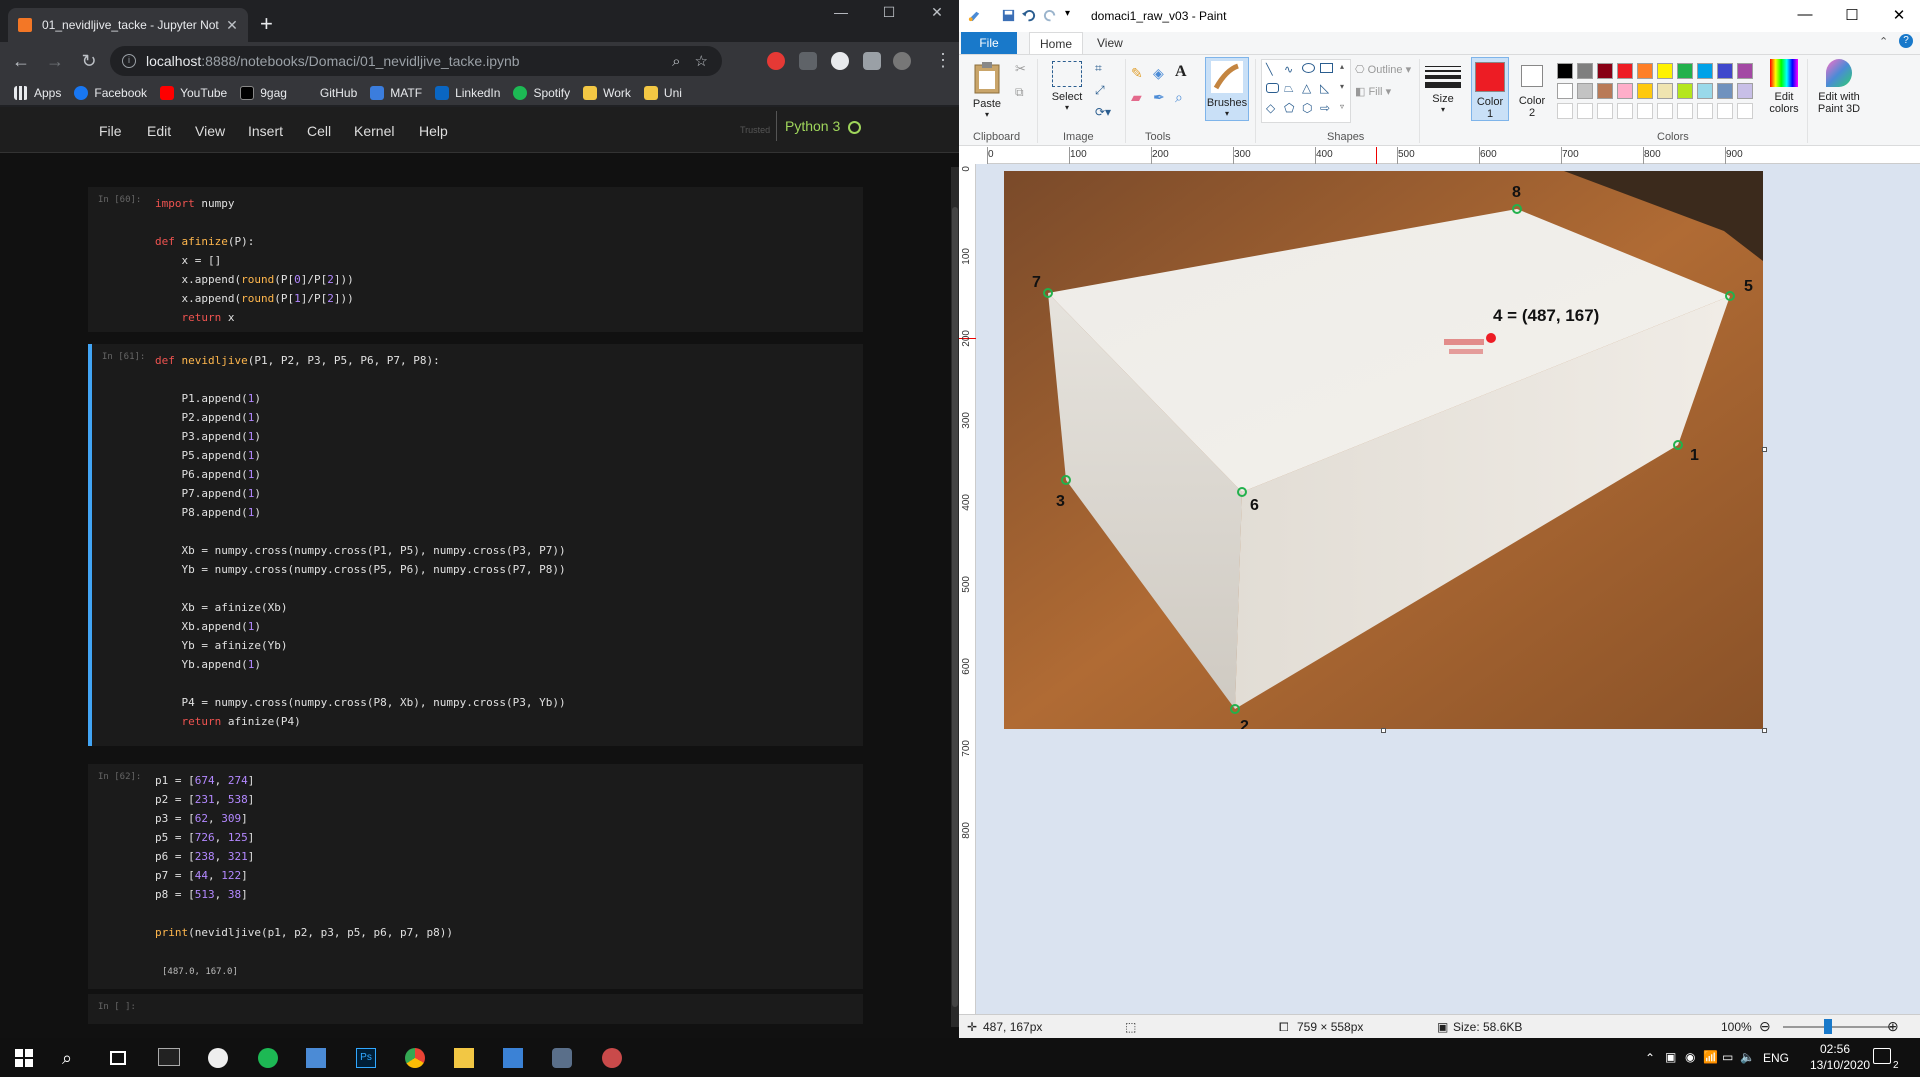 The height and width of the screenshot is (1077, 1920). What do you see at coordinates (128, 25) in the screenshot?
I see `tab-jupyter-notebook: 01_nevidljive_tacke - Jupyter Not ✕` at bounding box center [128, 25].